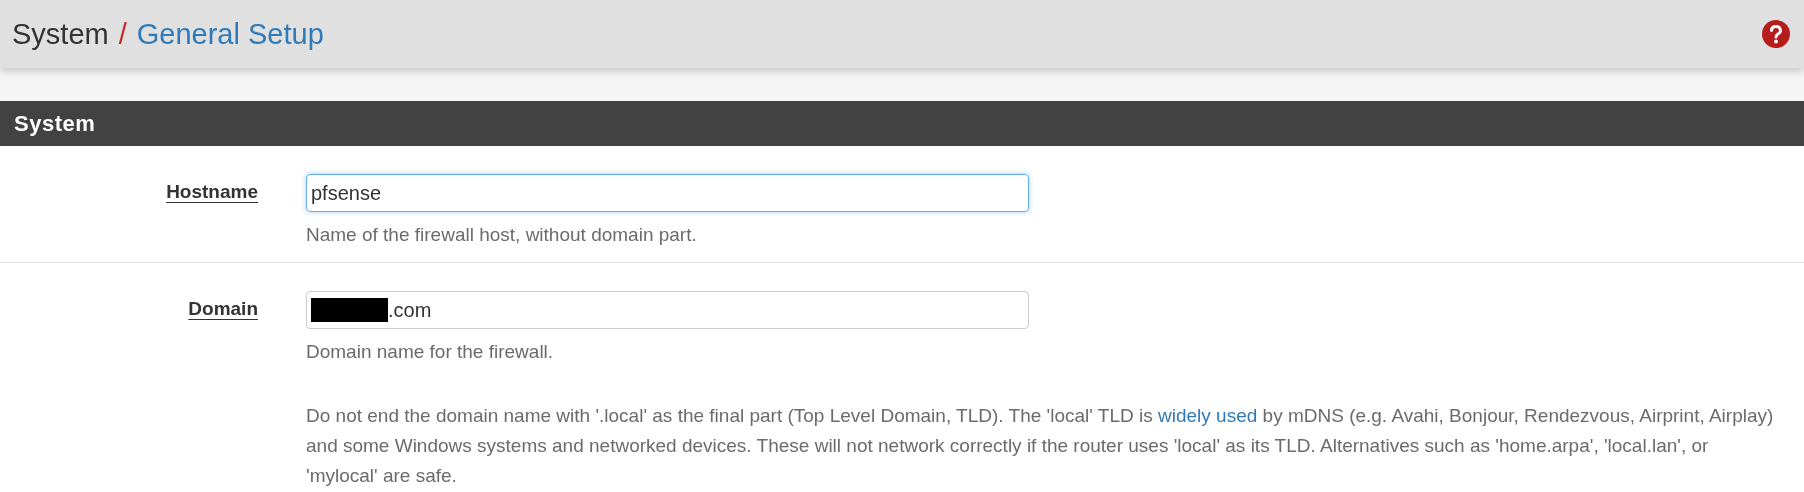  What do you see at coordinates (223, 309) in the screenshot?
I see `field-label: Domain` at bounding box center [223, 309].